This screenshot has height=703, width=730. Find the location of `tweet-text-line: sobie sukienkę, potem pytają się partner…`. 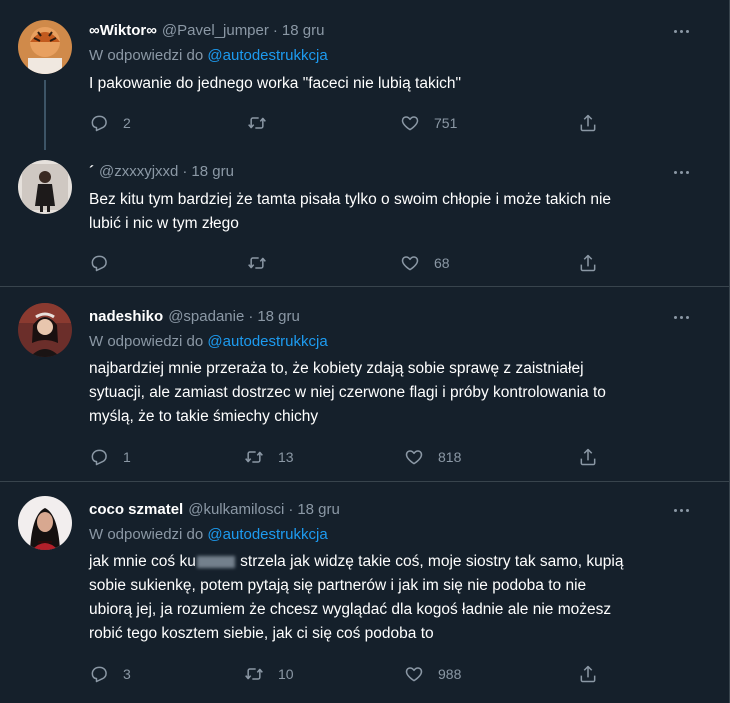

tweet-text-line: sobie sukienkę, potem pytają się partner… is located at coordinates (338, 585).